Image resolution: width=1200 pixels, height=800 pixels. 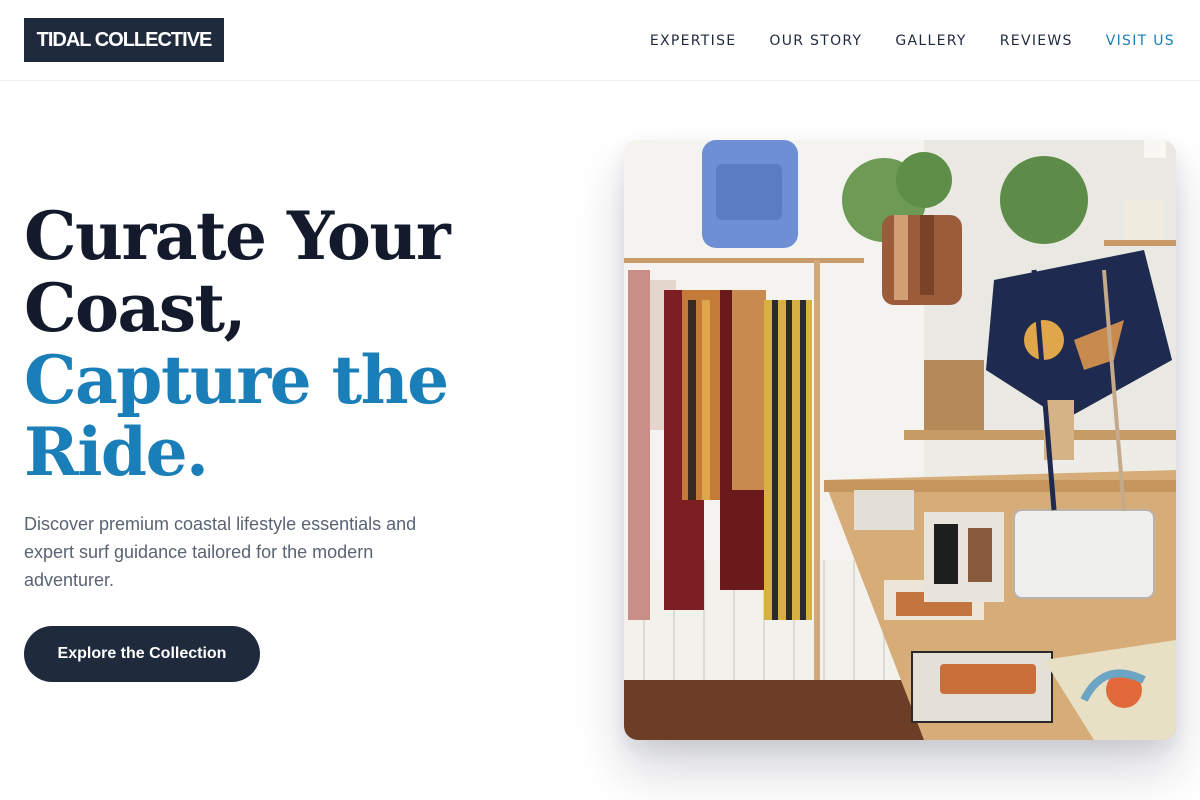 I want to click on hero-headline-line-4: Ride., so click(x=116, y=452).